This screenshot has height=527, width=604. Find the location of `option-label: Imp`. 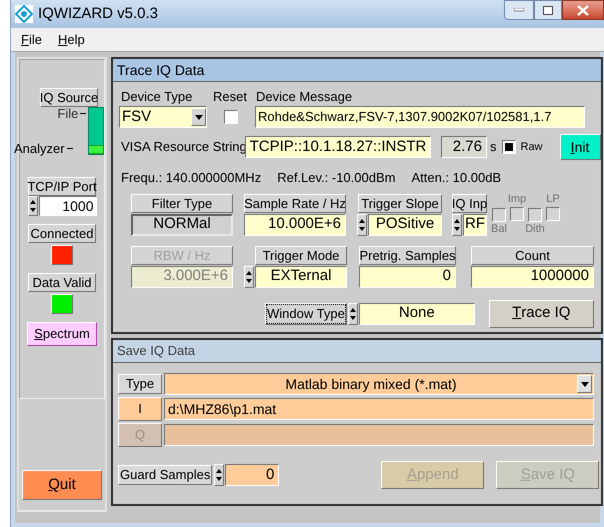

option-label: Imp is located at coordinates (517, 199).